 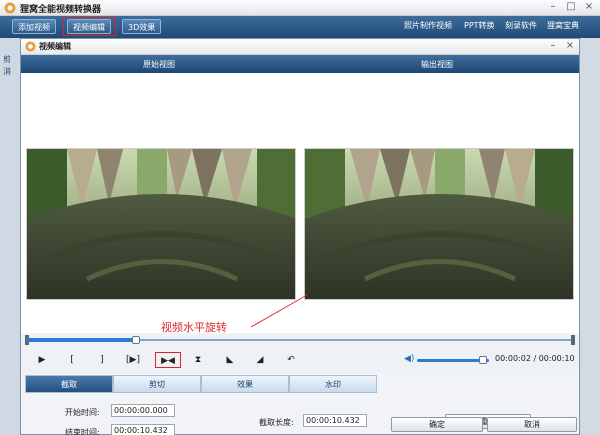 I want to click on flip-horizontal-icon: ▶◀, so click(x=168, y=360).